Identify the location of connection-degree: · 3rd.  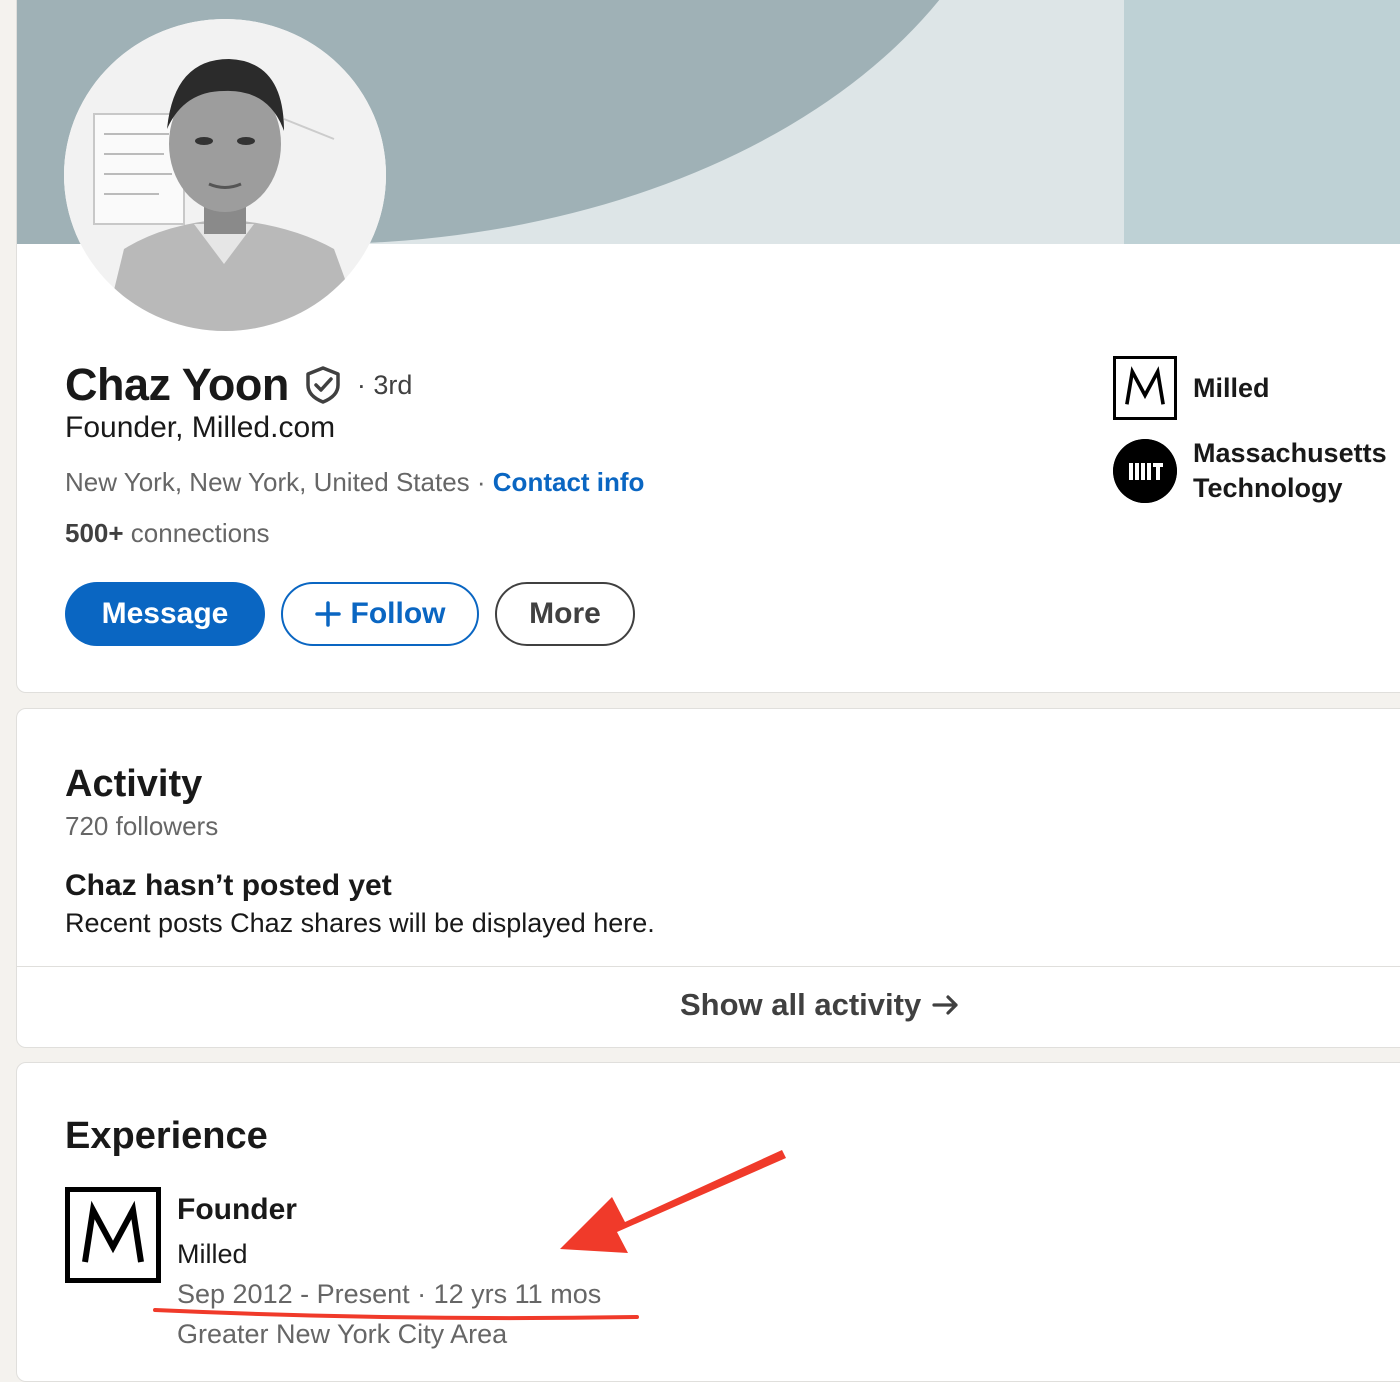
(384, 384).